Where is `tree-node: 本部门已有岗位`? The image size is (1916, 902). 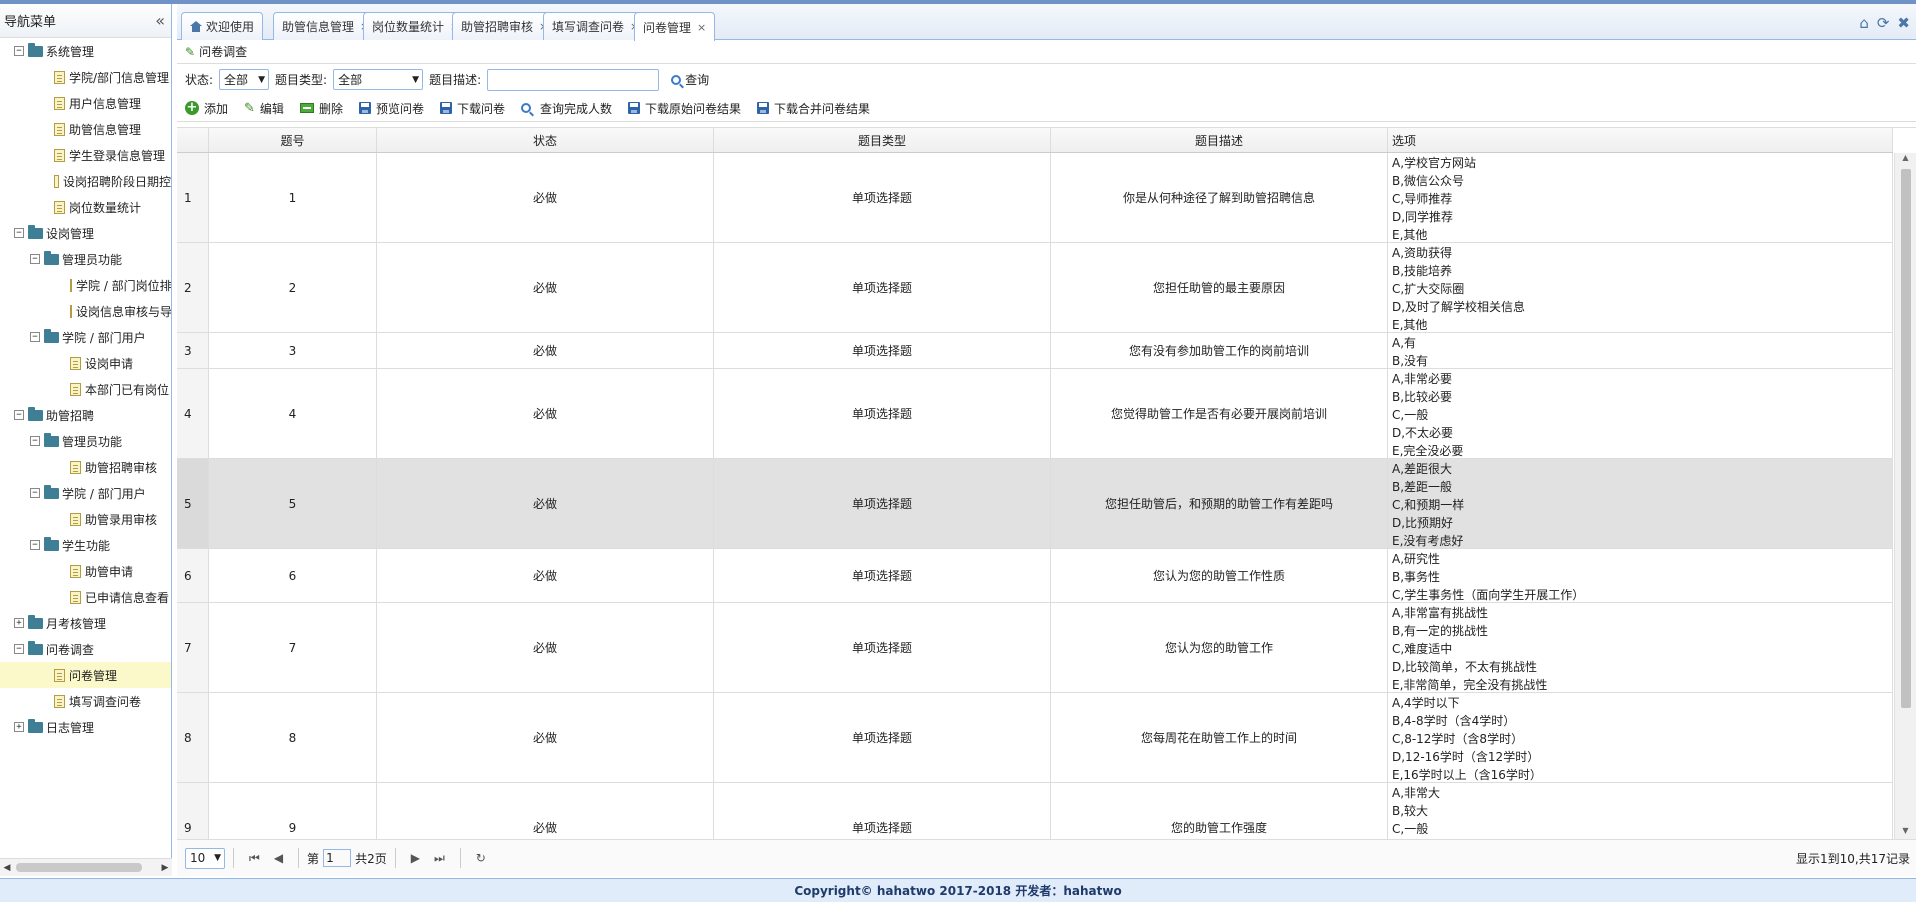
tree-node: 本部门已有岗位 is located at coordinates (85, 389).